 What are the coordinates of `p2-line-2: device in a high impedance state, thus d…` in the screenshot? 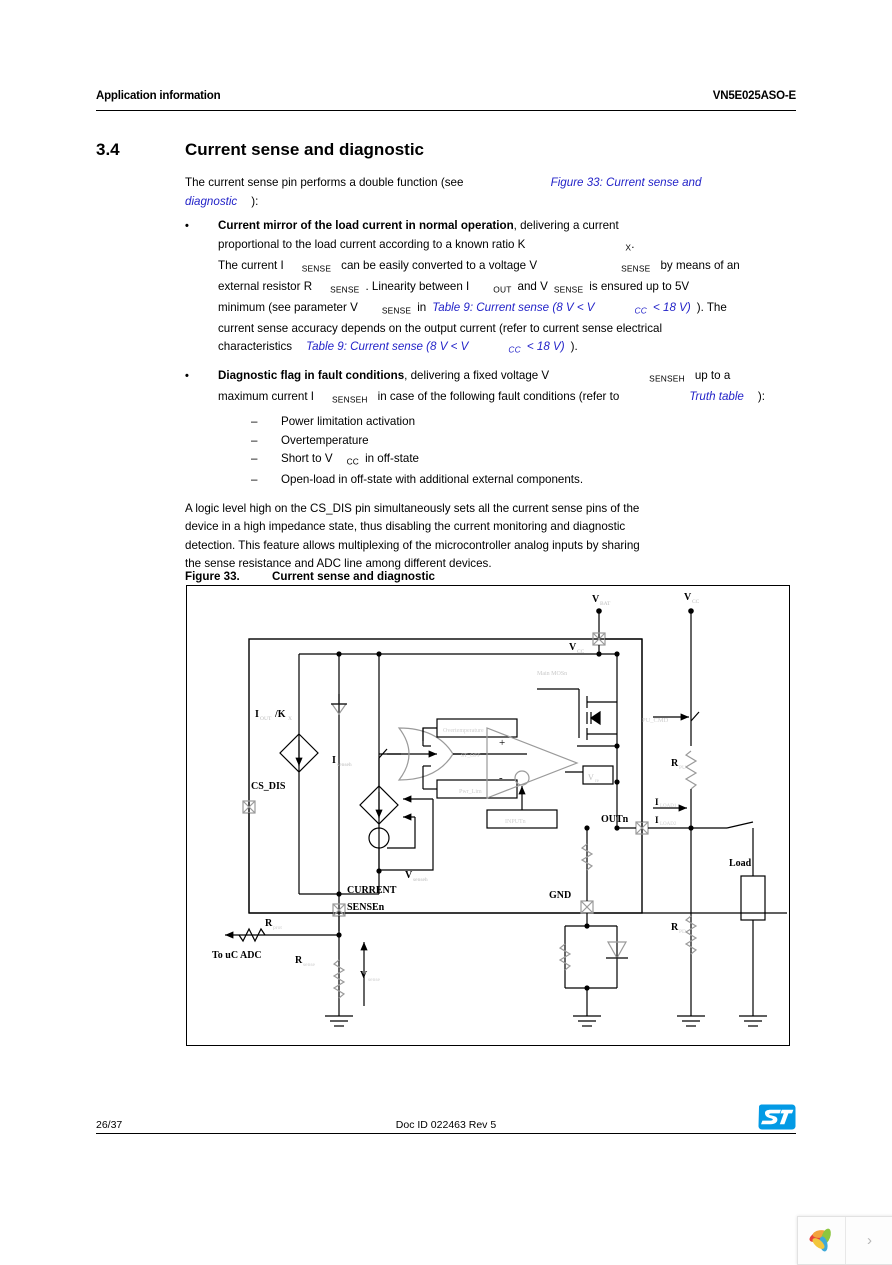 It's located at (405, 527).